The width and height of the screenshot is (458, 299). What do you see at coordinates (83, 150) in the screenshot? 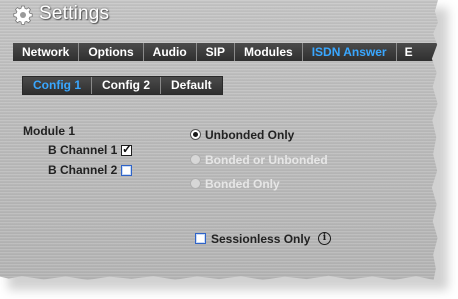
I see `b-channel-1-label: B Channel 1` at bounding box center [83, 150].